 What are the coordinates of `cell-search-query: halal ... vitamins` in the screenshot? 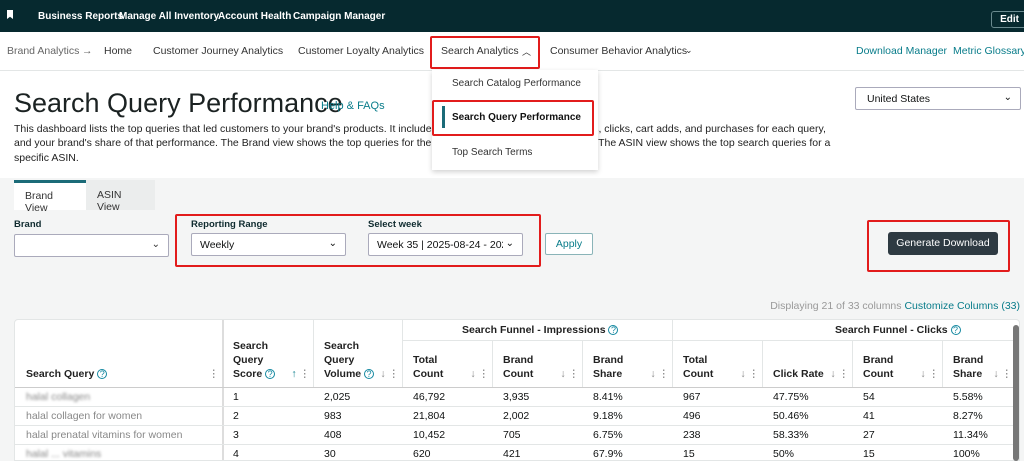 It's located at (64, 454).